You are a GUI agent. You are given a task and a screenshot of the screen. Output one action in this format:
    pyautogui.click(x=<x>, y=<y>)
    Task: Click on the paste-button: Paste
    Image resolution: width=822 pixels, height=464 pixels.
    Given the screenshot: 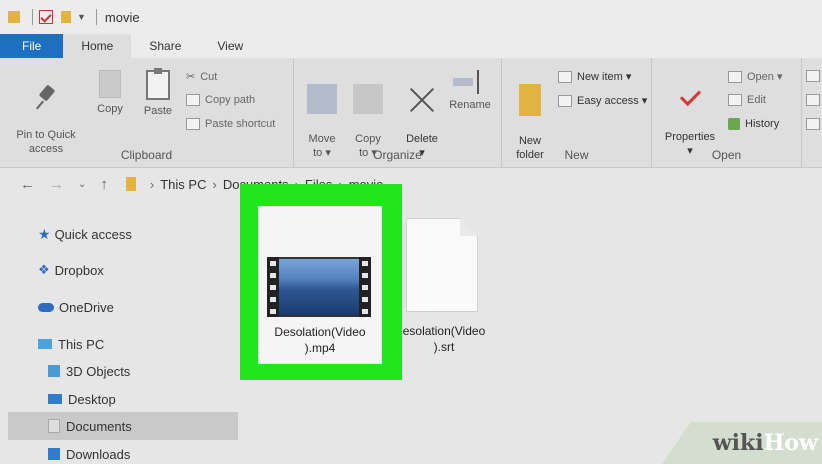 What is the action you would take?
    pyautogui.click(x=158, y=93)
    